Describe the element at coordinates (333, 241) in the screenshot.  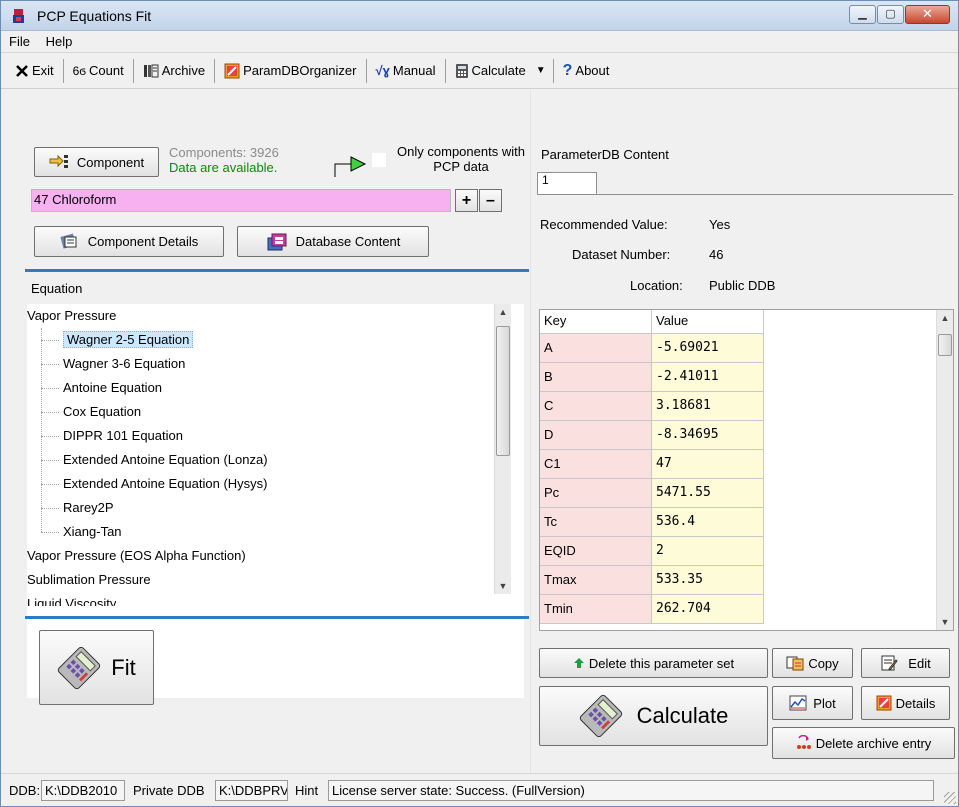
I see `database-content-button: Database Content` at that location.